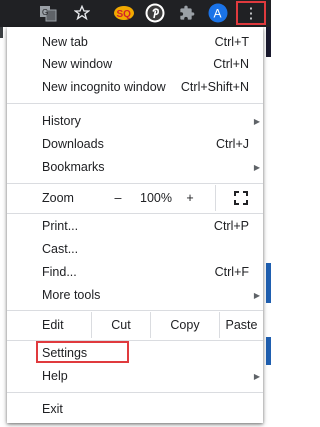  I want to click on menu-item-print: Print... Ctrl+P, so click(135, 226).